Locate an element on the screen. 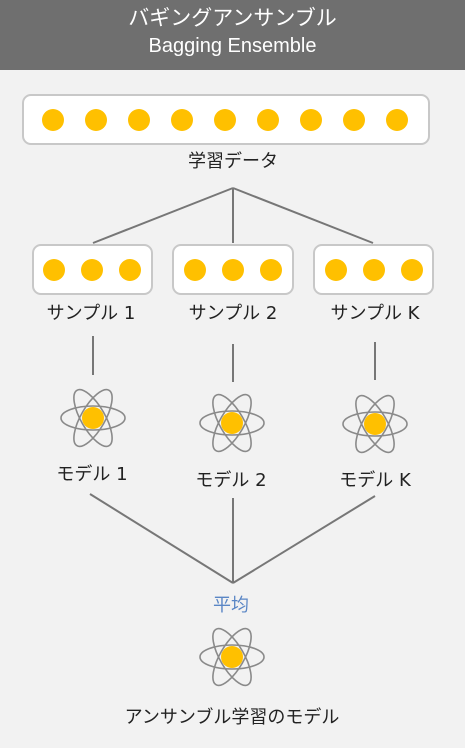 This screenshot has height=748, width=465. model-2-atom-icon is located at coordinates (232, 423).